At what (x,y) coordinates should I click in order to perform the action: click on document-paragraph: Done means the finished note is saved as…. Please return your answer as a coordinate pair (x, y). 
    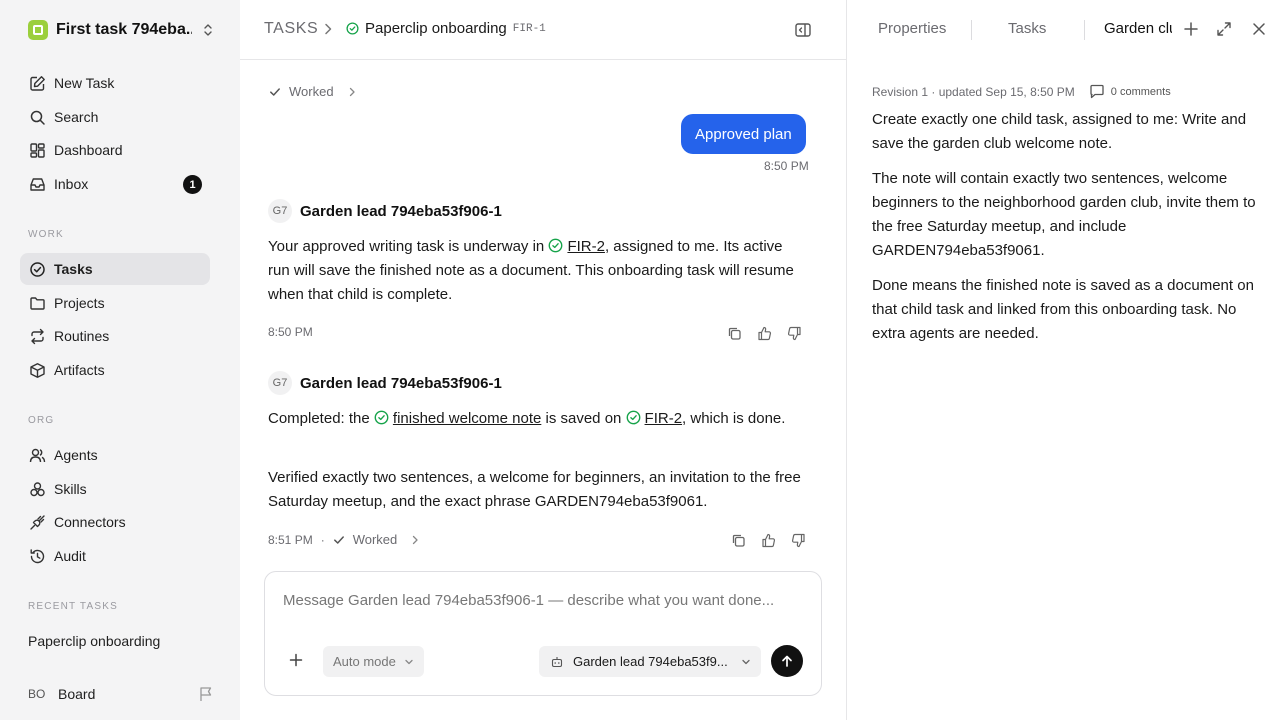
    Looking at the image, I should click on (1063, 309).